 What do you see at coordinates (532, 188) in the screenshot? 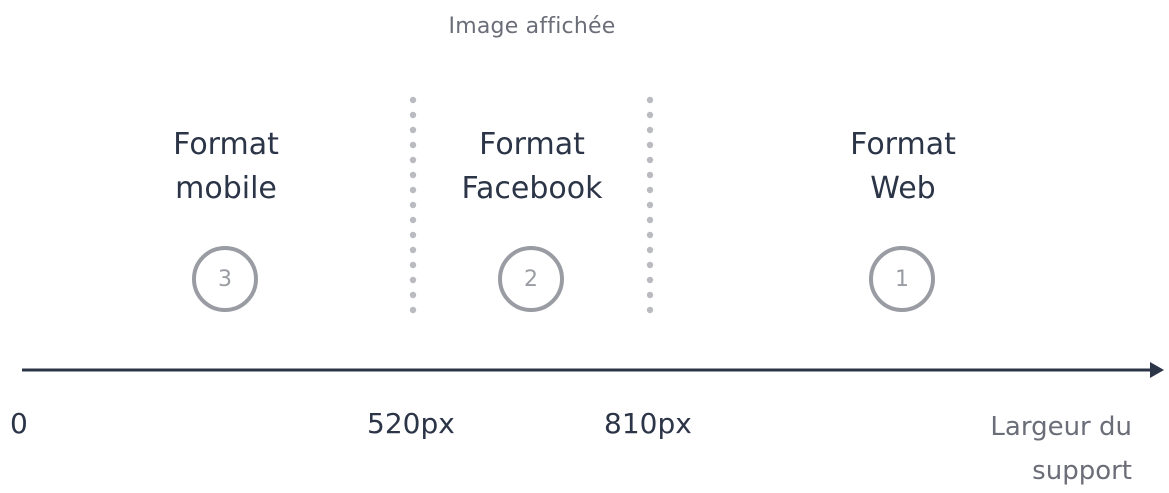
I see `zone-label-facebook-line2: Facebook` at bounding box center [532, 188].